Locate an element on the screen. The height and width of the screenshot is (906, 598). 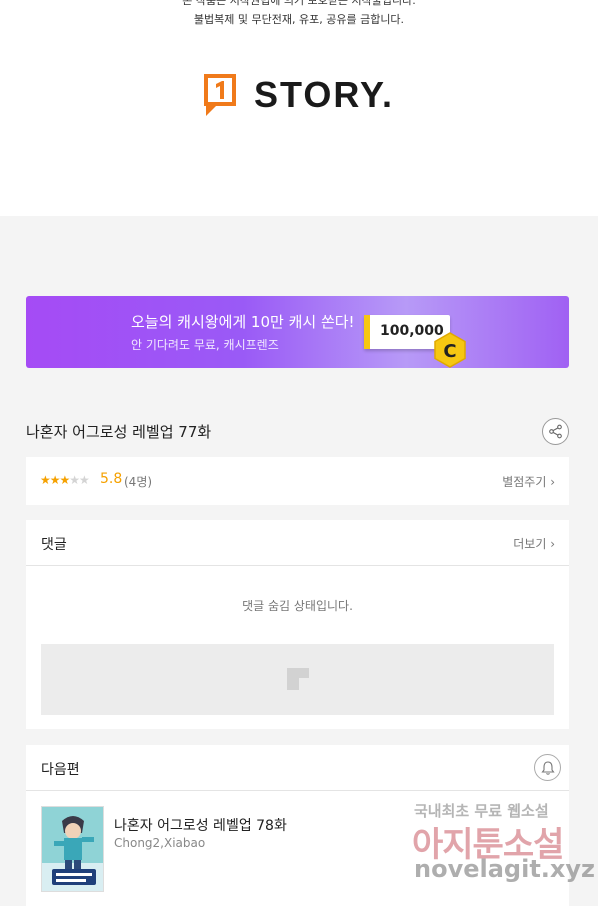
share-icon is located at coordinates (555, 431).